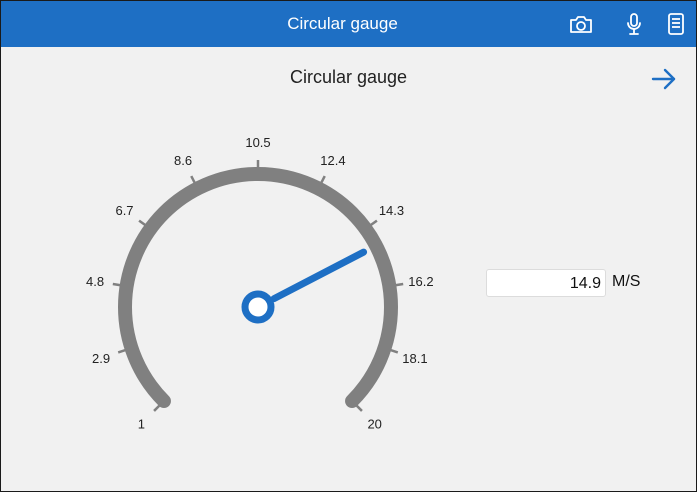 The image size is (697, 492). What do you see at coordinates (664, 79) in the screenshot?
I see `arrow-right-icon` at bounding box center [664, 79].